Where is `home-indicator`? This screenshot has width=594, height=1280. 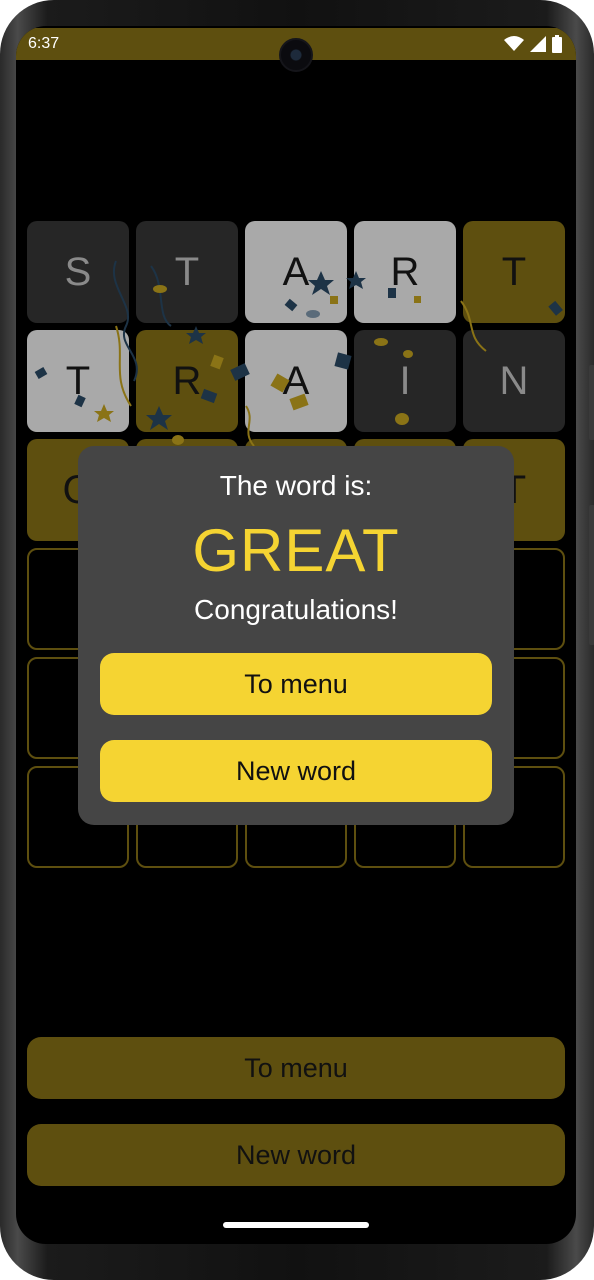 home-indicator is located at coordinates (296, 1225).